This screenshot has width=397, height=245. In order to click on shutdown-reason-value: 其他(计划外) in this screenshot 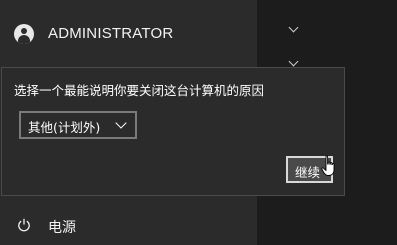, I will do `click(64, 127)`.